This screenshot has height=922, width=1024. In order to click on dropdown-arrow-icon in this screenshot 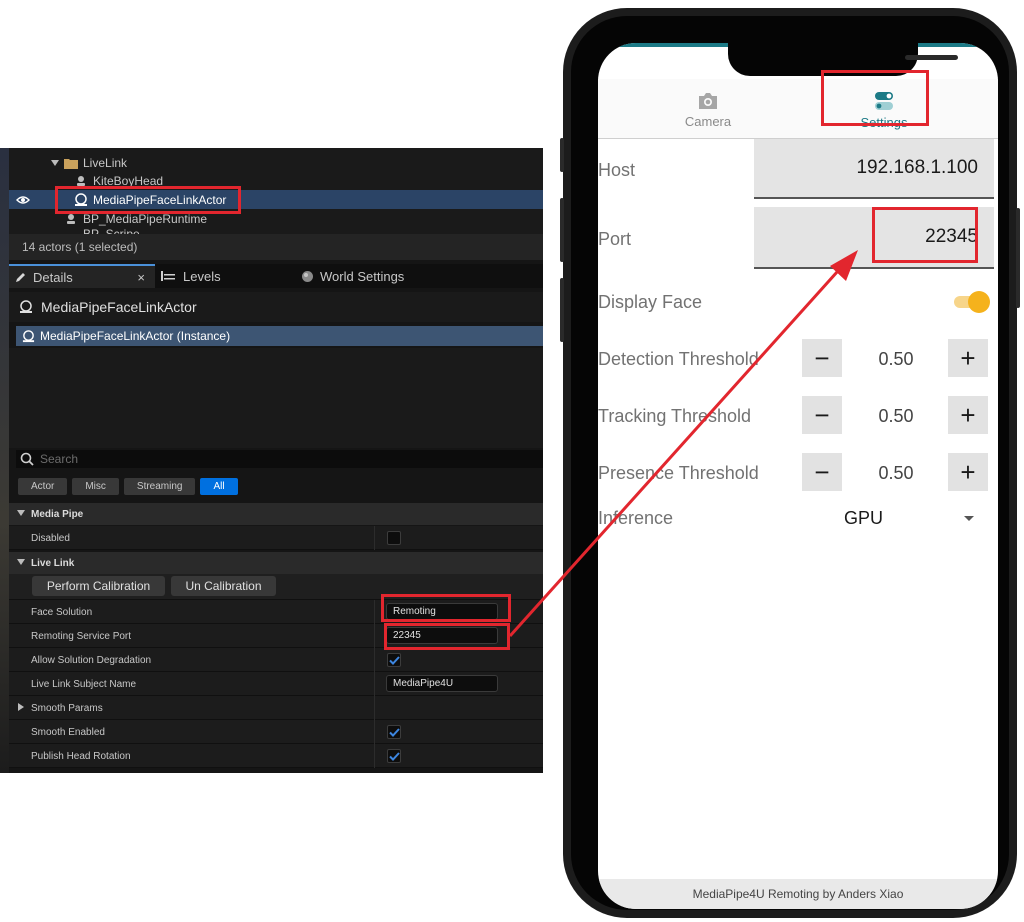, I will do `click(969, 518)`.